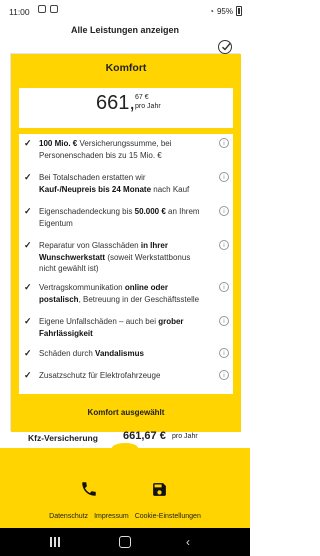 This screenshot has height=556, width=320. What do you see at coordinates (111, 516) in the screenshot?
I see `imprint-link: Impressum` at bounding box center [111, 516].